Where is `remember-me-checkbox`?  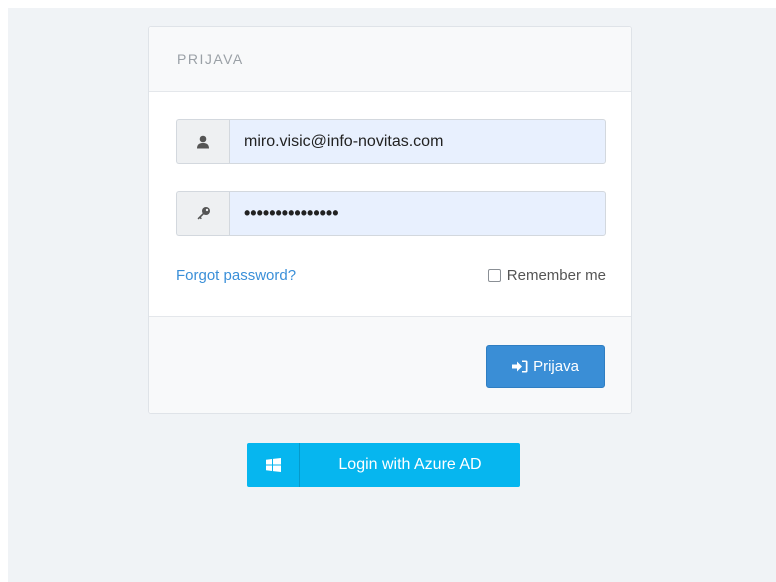
remember-me-checkbox is located at coordinates (494, 275).